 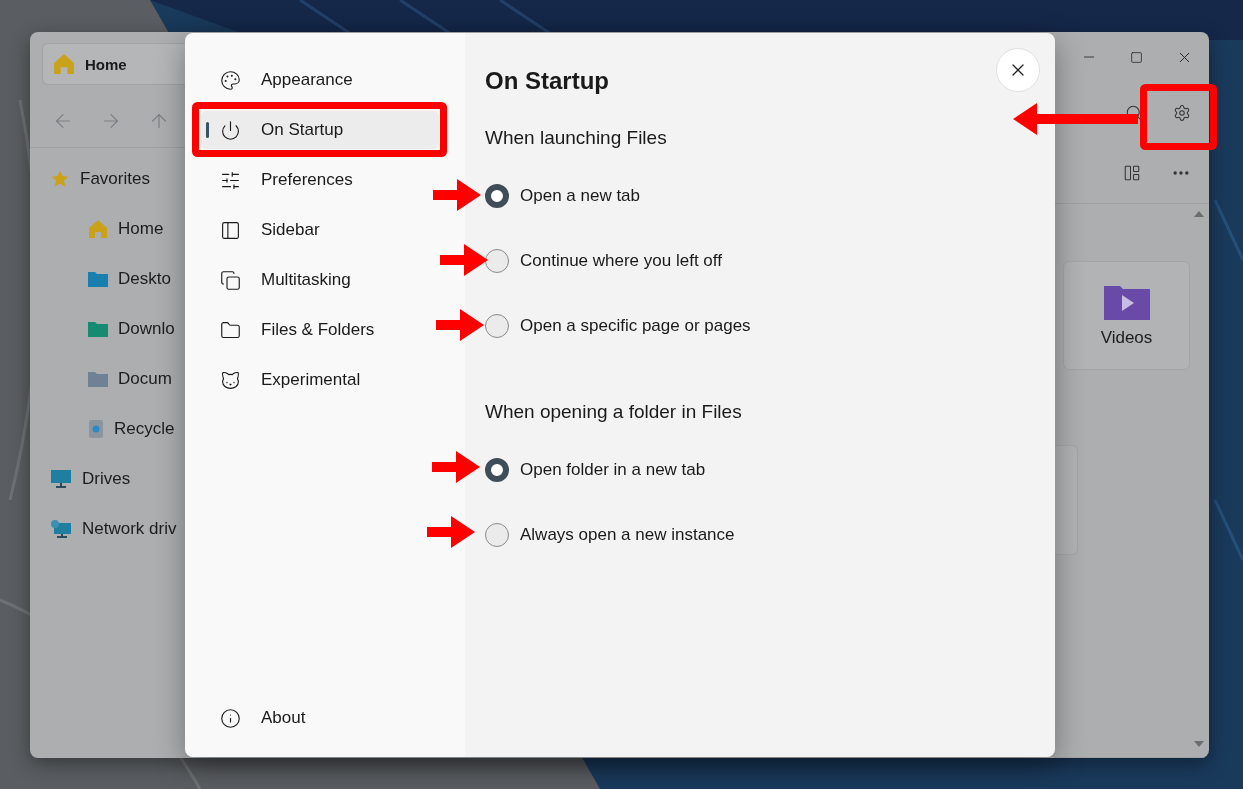 I want to click on documents-folder-icon, so click(x=98, y=379).